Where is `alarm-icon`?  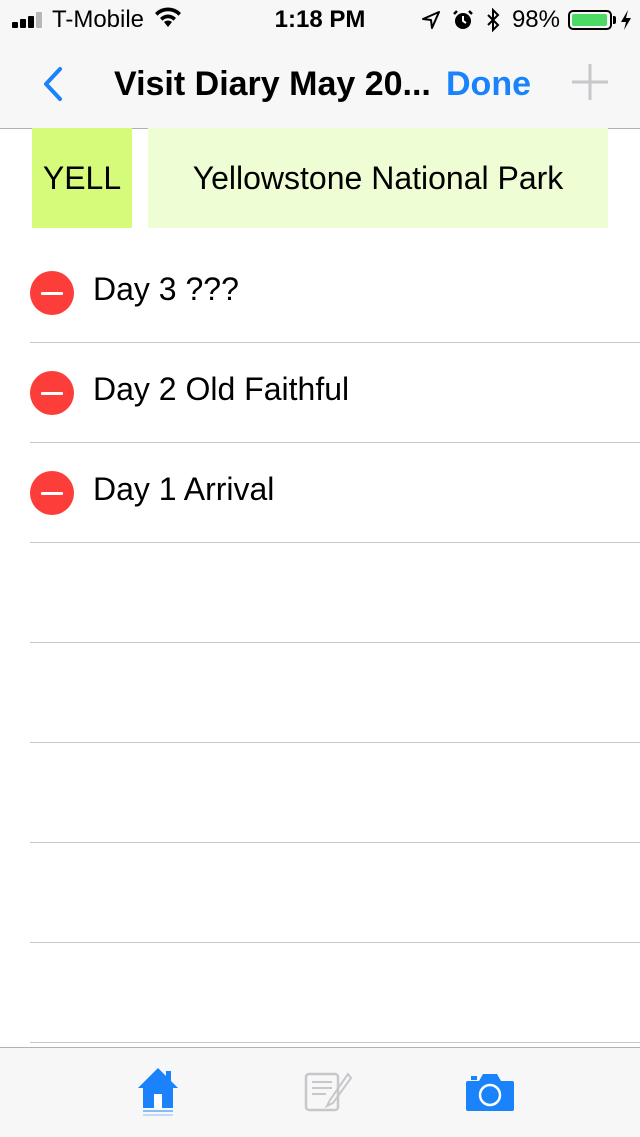 alarm-icon is located at coordinates (463, 20).